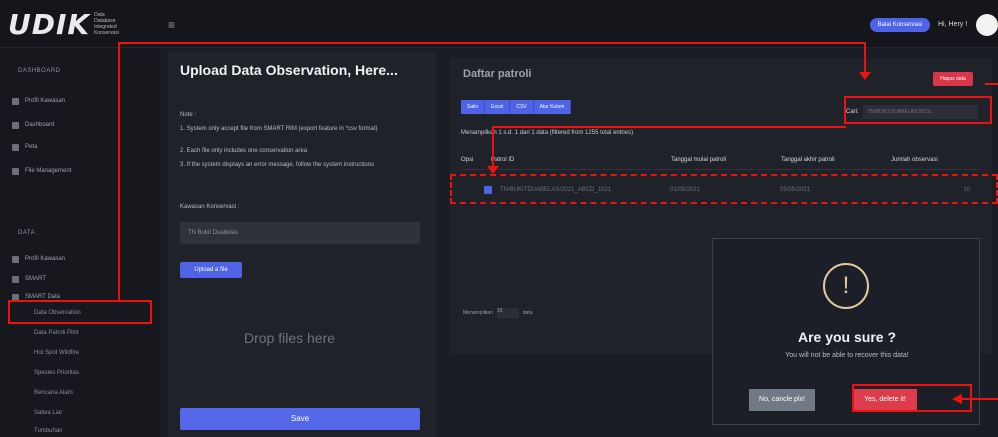 Image resolution: width=998 pixels, height=437 pixels. What do you see at coordinates (724, 189) in the screenshot?
I see `annotation-box-row` at bounding box center [724, 189].